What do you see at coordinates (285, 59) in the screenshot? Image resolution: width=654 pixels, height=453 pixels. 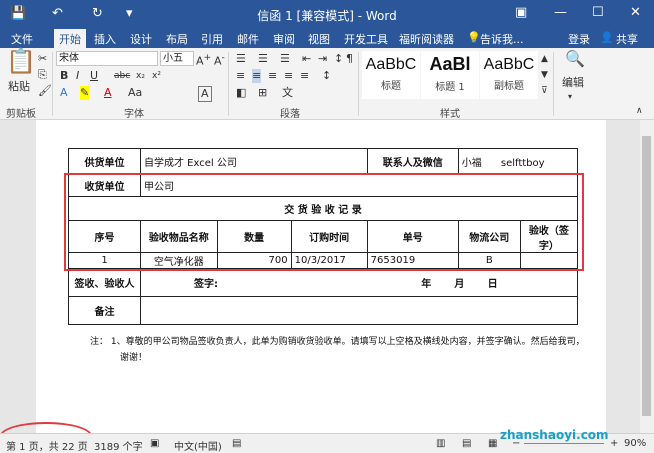 I see `multilevel-list-icon: ☰` at bounding box center [285, 59].